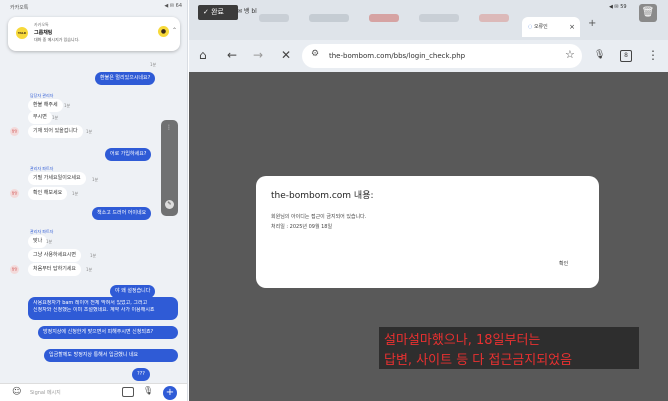 The height and width of the screenshot is (401, 668). What do you see at coordinates (54, 255) in the screenshot?
I see `message-in: 그냥 사용하세요시면` at bounding box center [54, 255].